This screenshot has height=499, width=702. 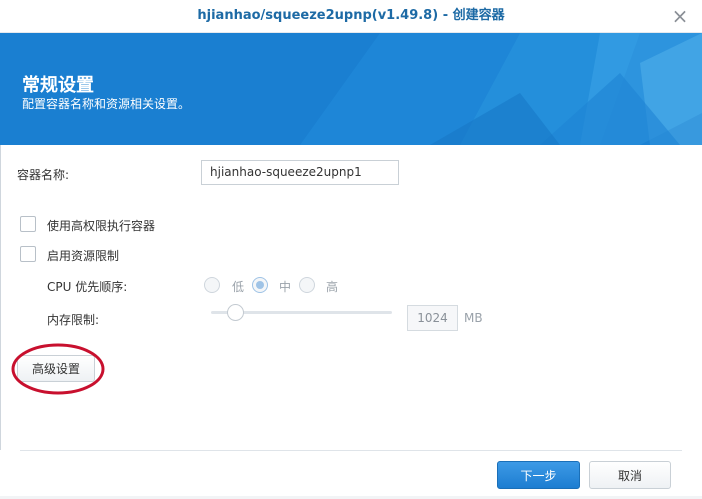 I want to click on red-circle-annotation, so click(x=58, y=369).